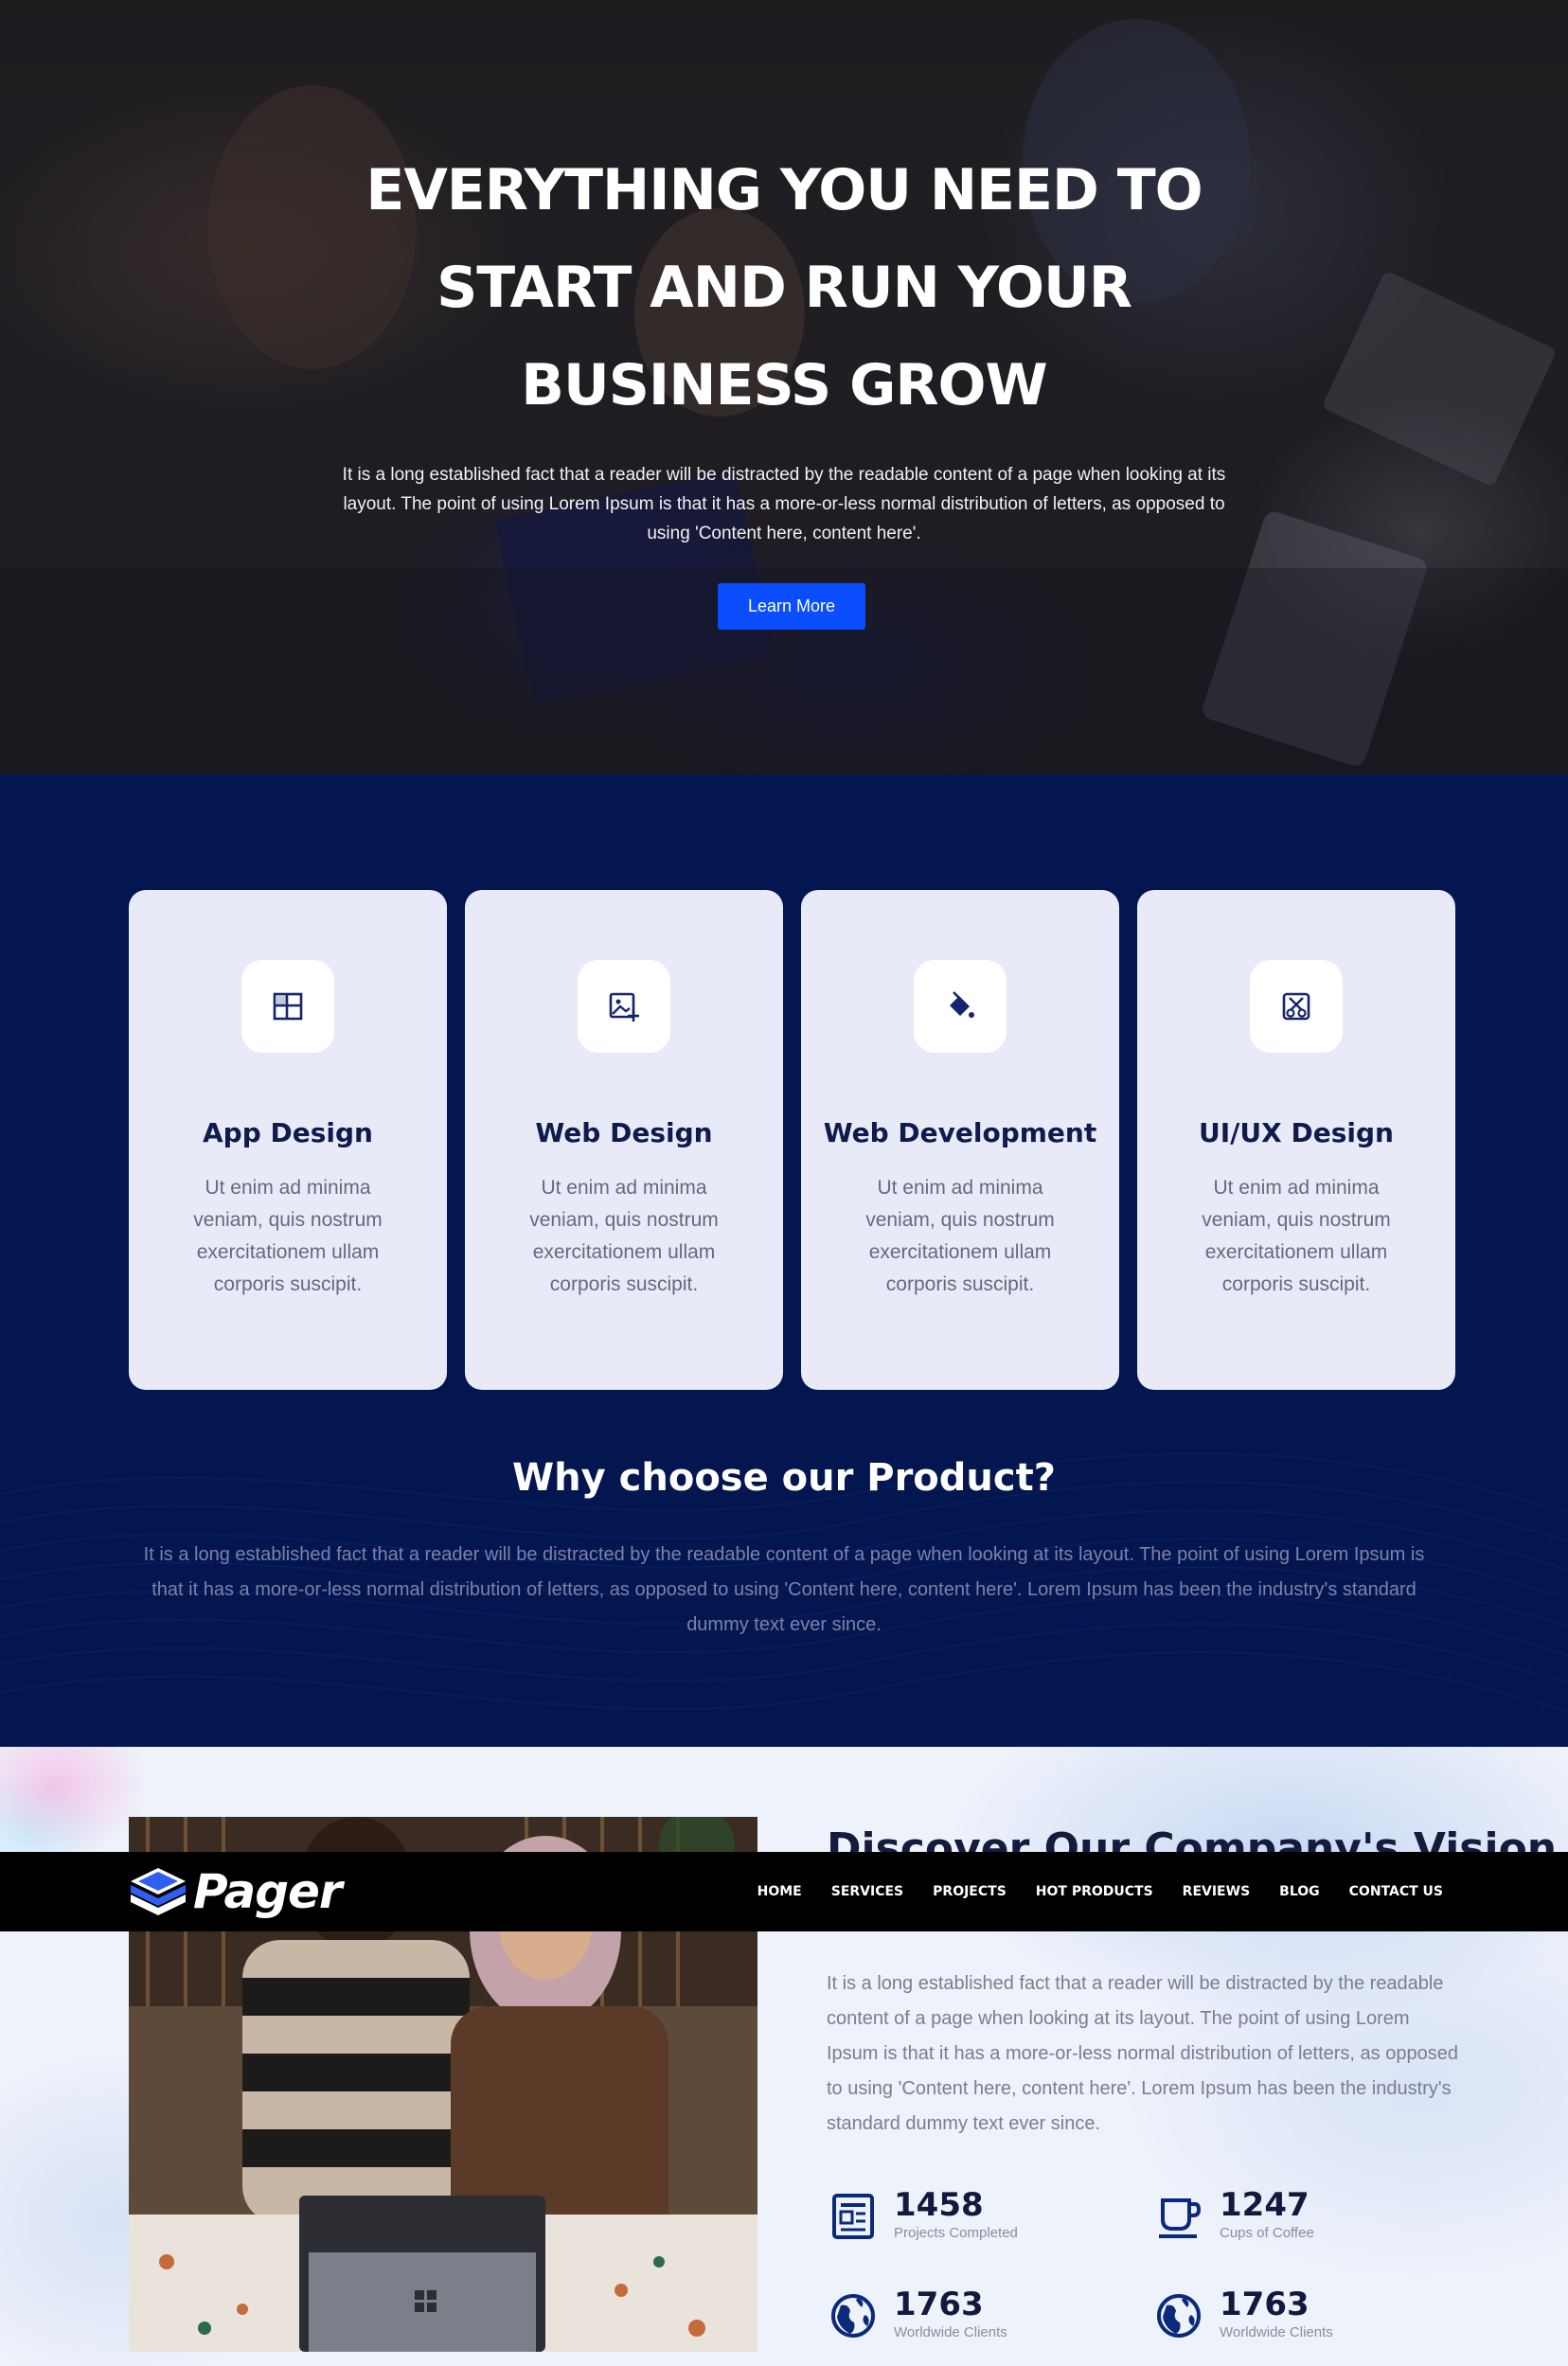 The width and height of the screenshot is (1568, 2366). What do you see at coordinates (867, 1891) in the screenshot?
I see `nav-item-services: SERVICES` at bounding box center [867, 1891].